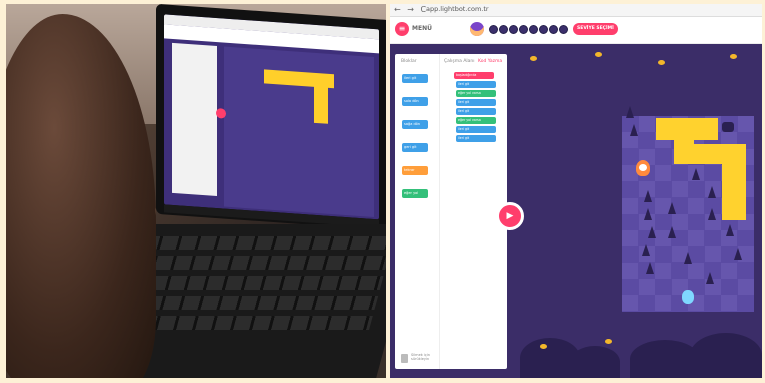  I want to click on tab-code: Kod Yazma, so click(490, 61).